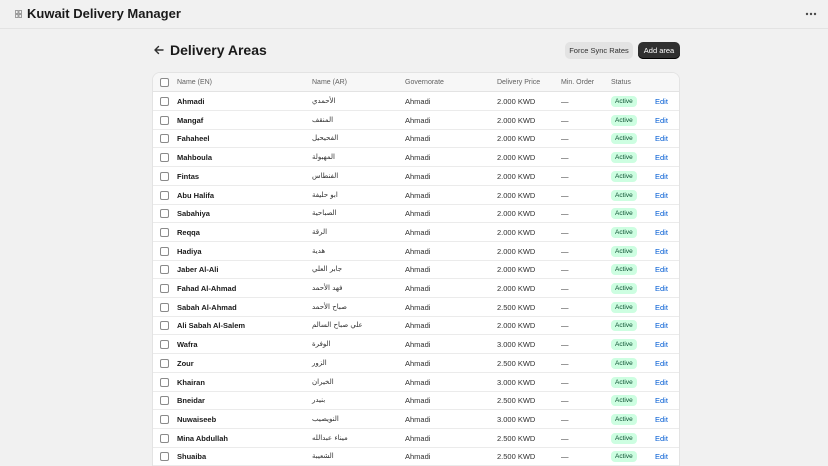 The width and height of the screenshot is (828, 466). Describe the element at coordinates (414, 14) in the screenshot. I see `top-bar: Kuwait Delivery Manager` at that location.